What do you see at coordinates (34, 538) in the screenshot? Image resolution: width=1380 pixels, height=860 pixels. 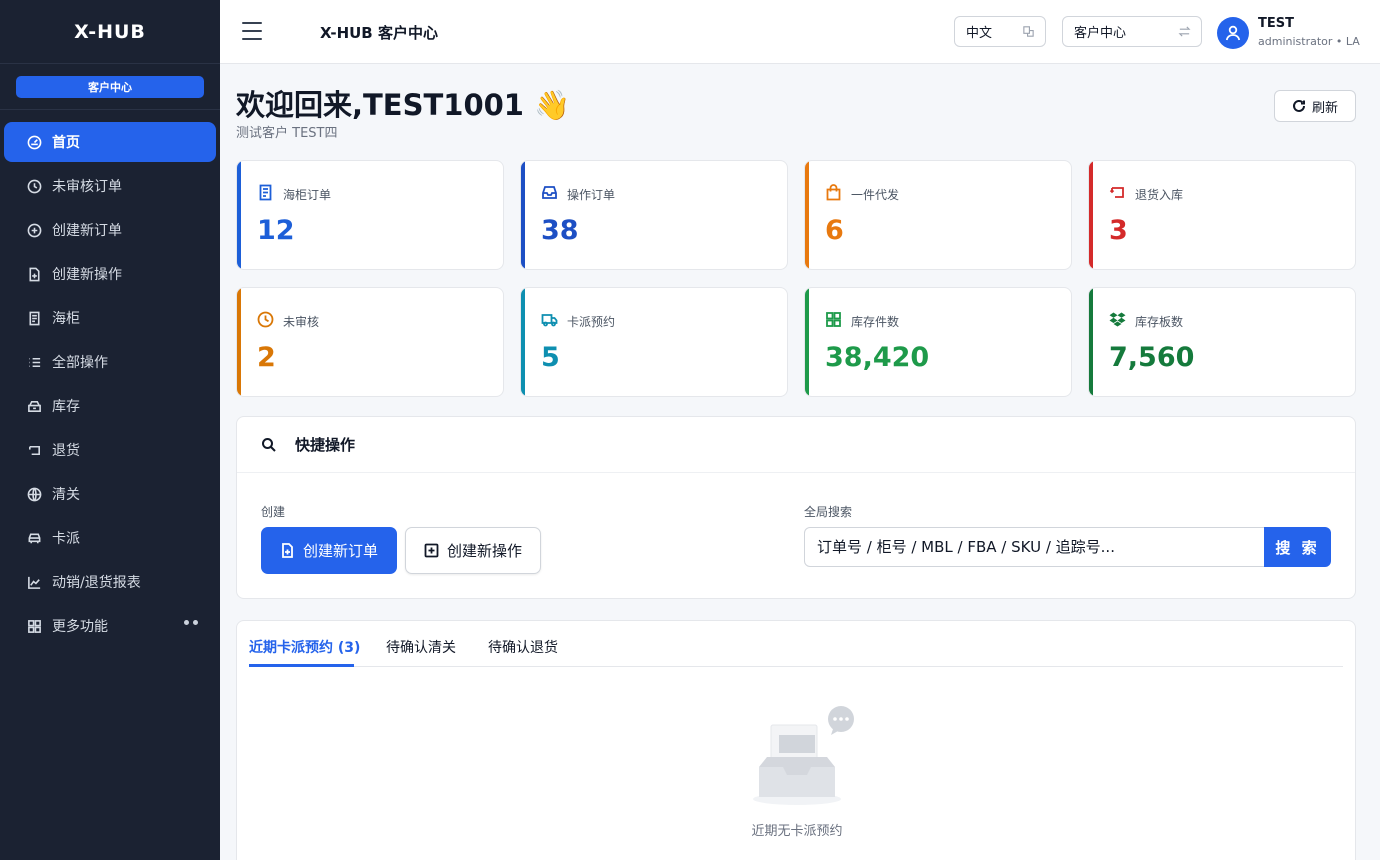 I see `car-icon` at bounding box center [34, 538].